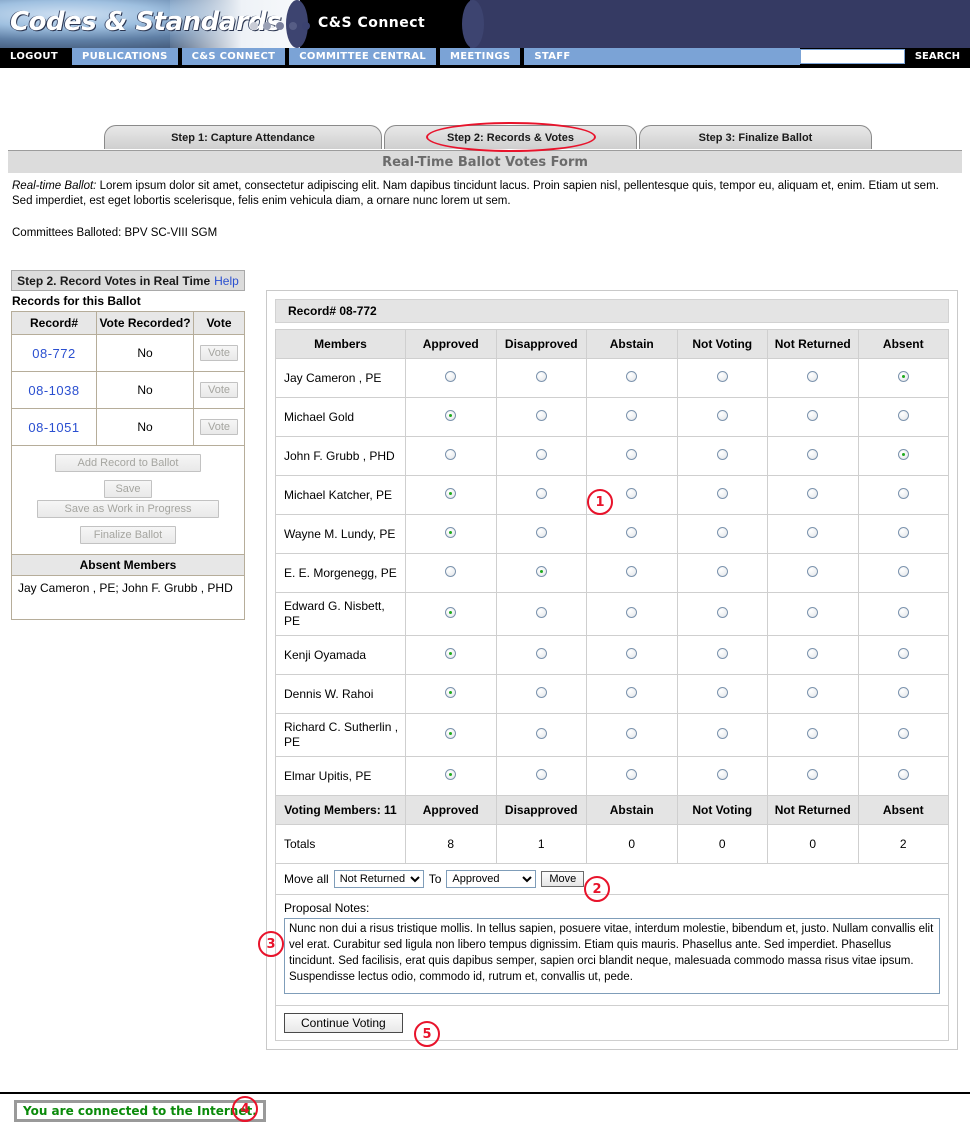 The image size is (970, 1130). What do you see at coordinates (852, 56) in the screenshot?
I see `search-input` at bounding box center [852, 56].